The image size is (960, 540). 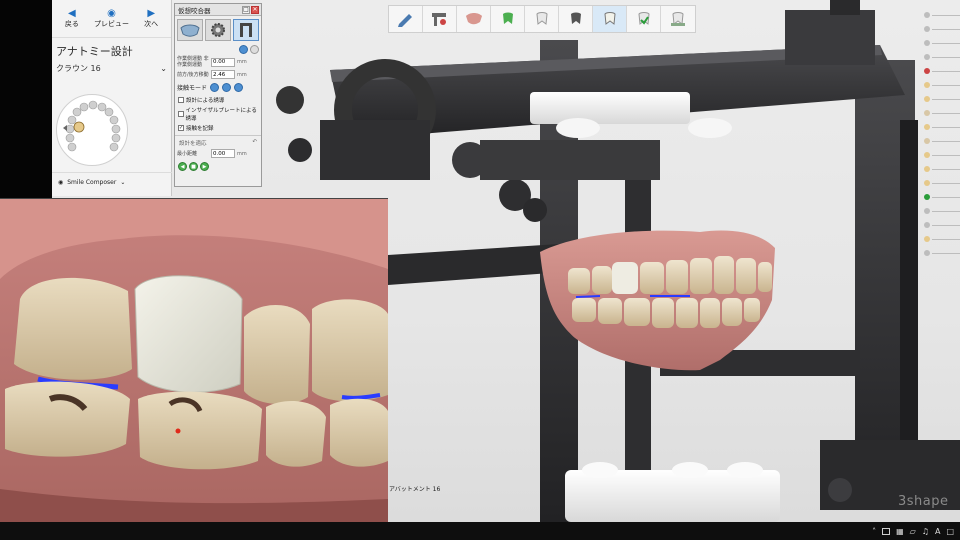 I want to click on protrusion-row: 前方/後方移動 mm, so click(x=218, y=74).